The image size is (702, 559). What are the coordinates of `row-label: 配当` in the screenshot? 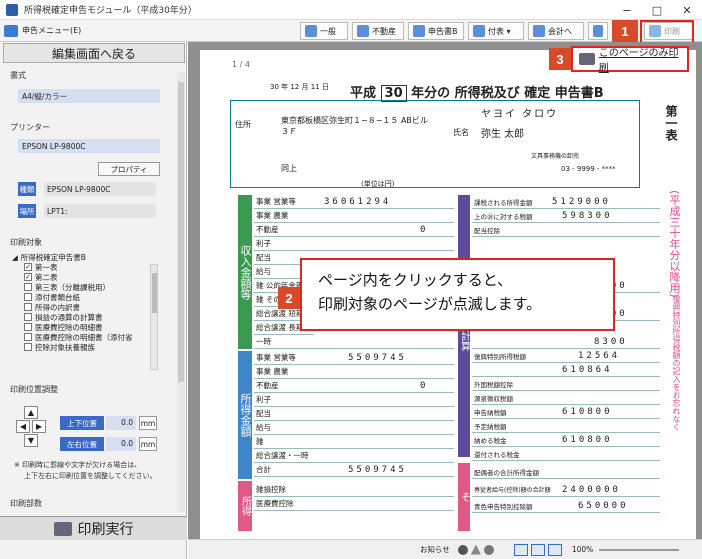 It's located at (263, 413).